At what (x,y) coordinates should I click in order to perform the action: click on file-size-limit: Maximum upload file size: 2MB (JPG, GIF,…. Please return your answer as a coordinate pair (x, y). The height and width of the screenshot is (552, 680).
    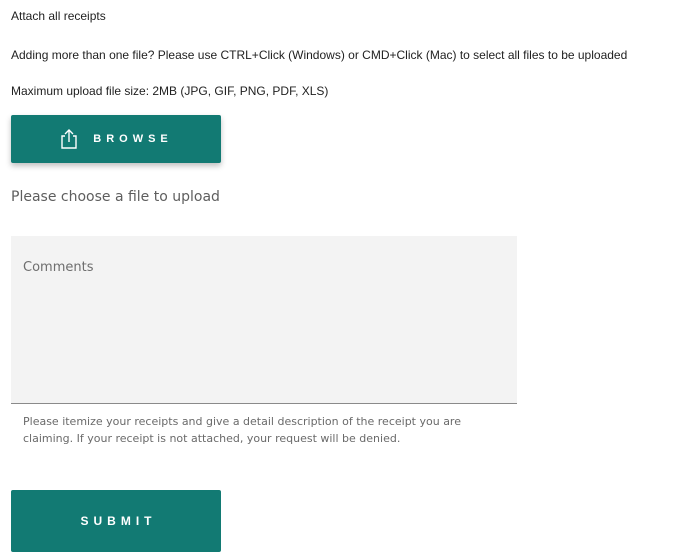
    Looking at the image, I should click on (170, 91).